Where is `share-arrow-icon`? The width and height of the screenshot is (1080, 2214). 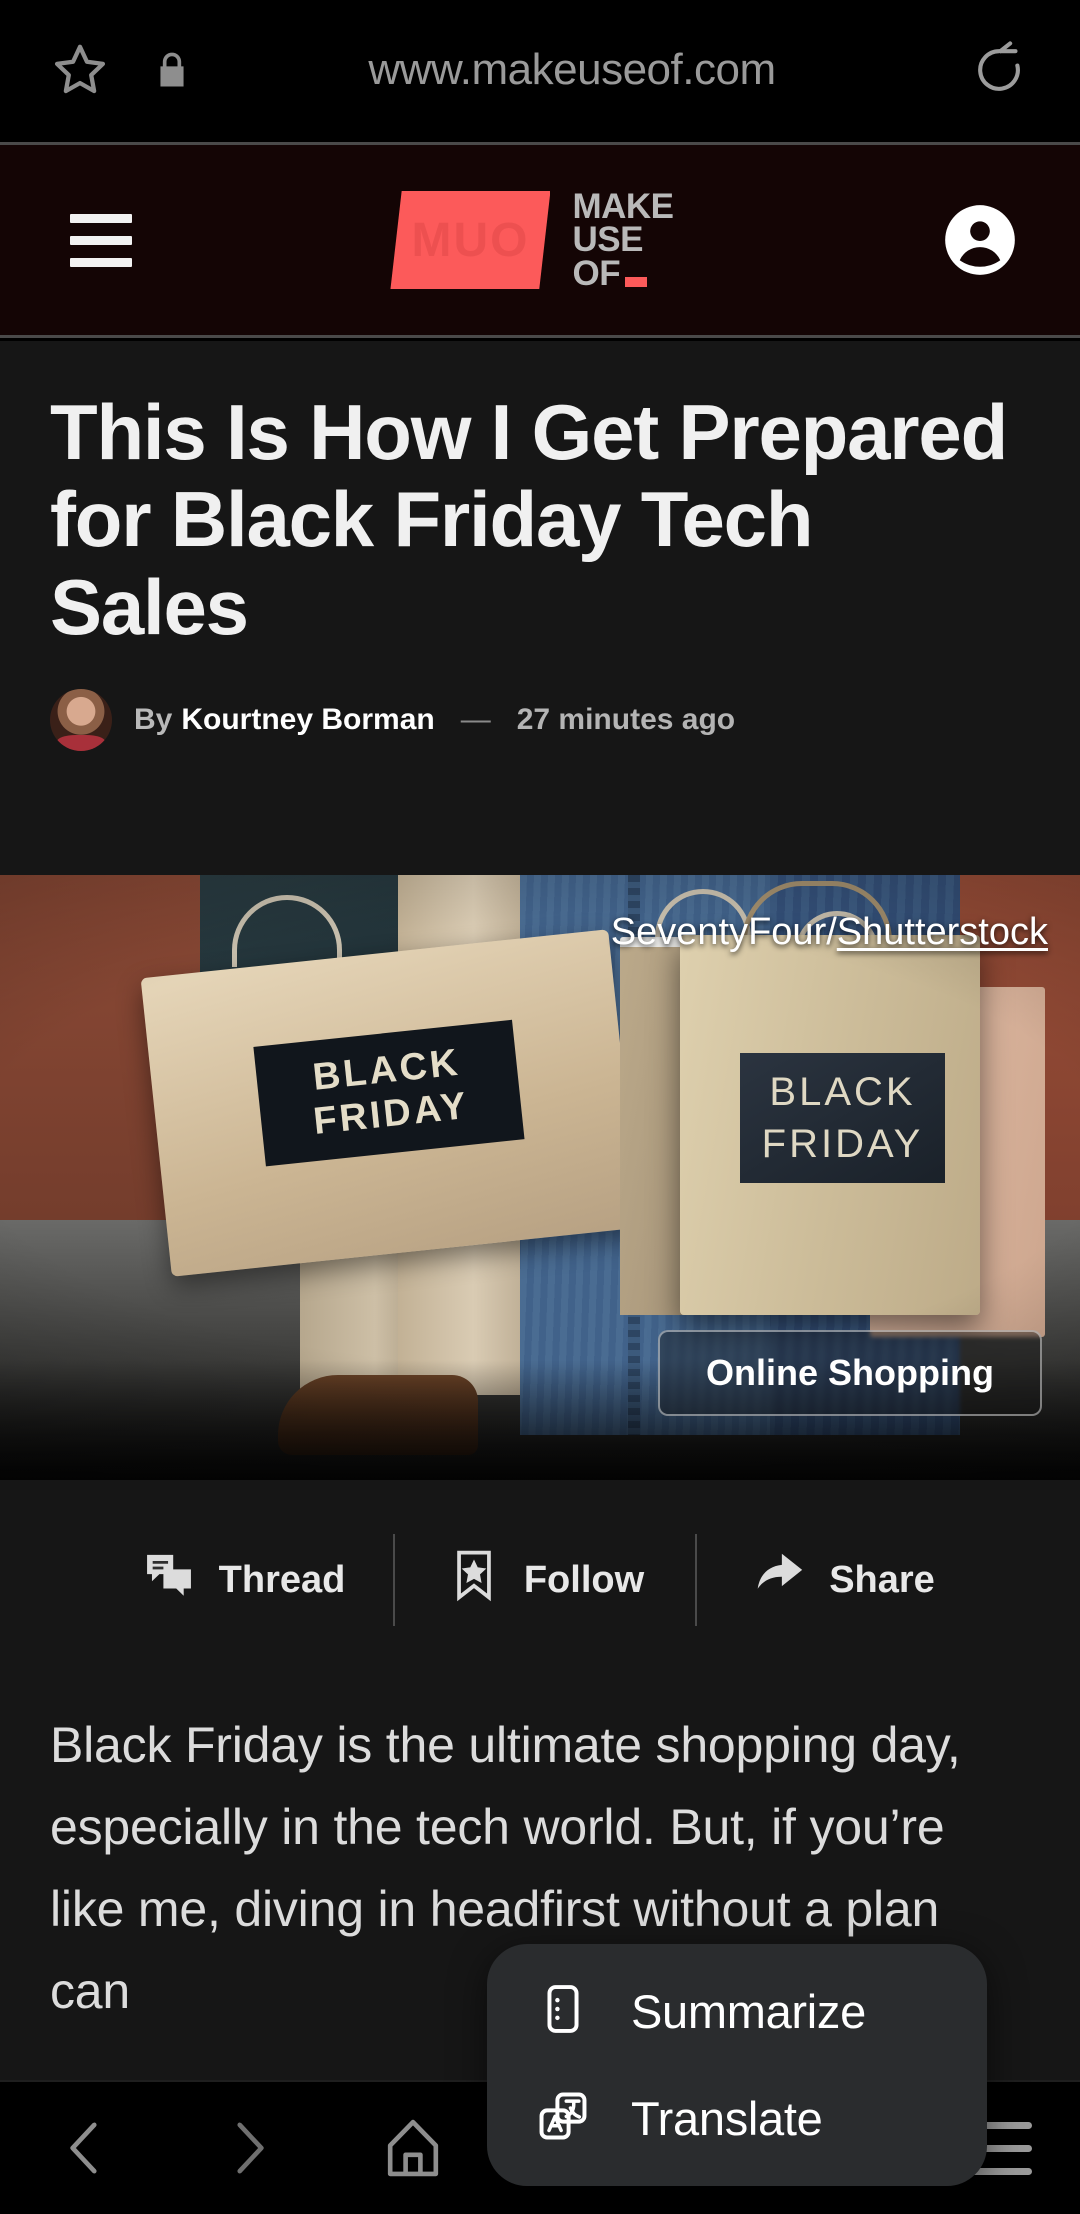 share-arrow-icon is located at coordinates (778, 1580).